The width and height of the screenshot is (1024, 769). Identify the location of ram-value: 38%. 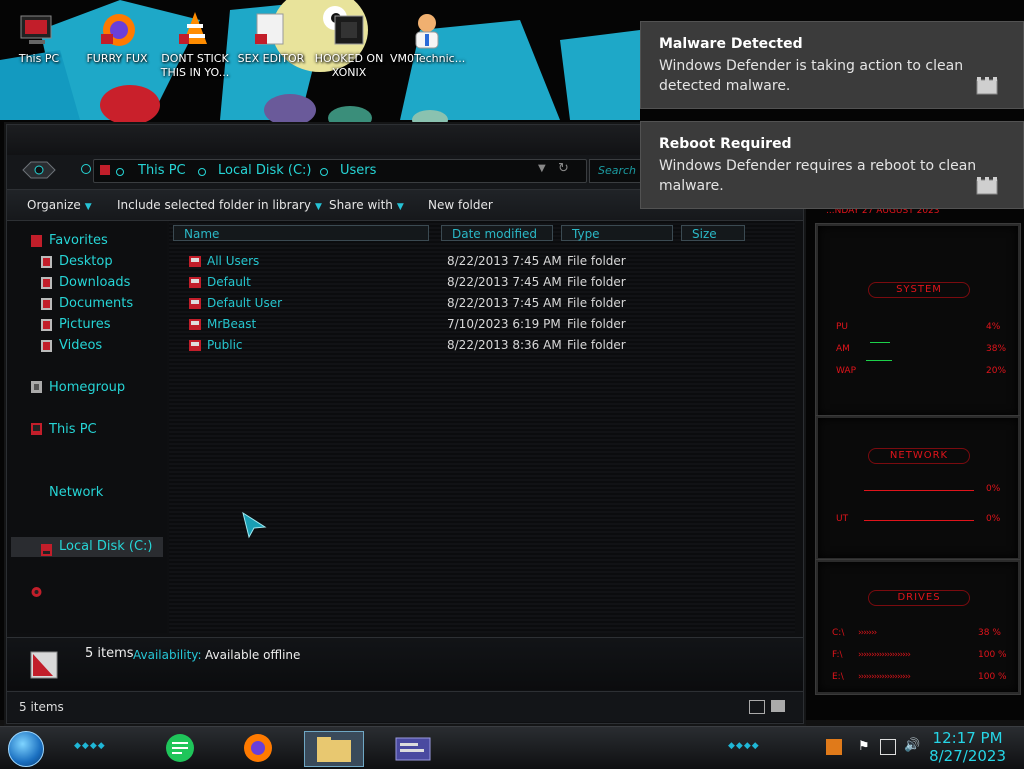
(996, 349).